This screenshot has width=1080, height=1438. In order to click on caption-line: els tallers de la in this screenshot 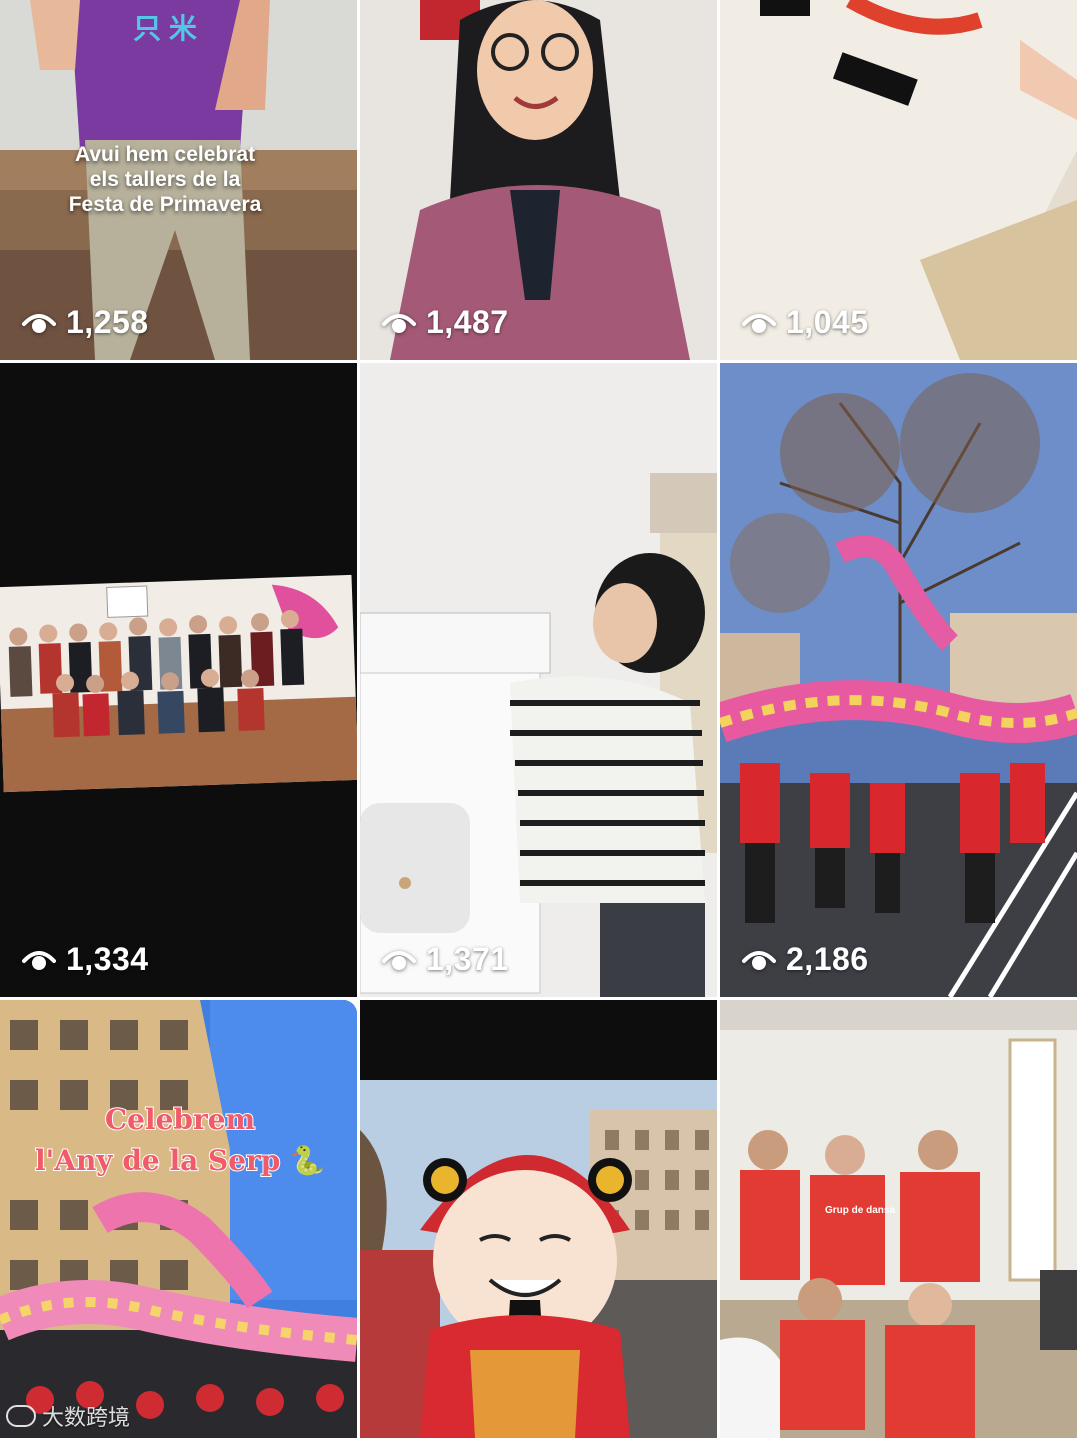, I will do `click(165, 180)`.